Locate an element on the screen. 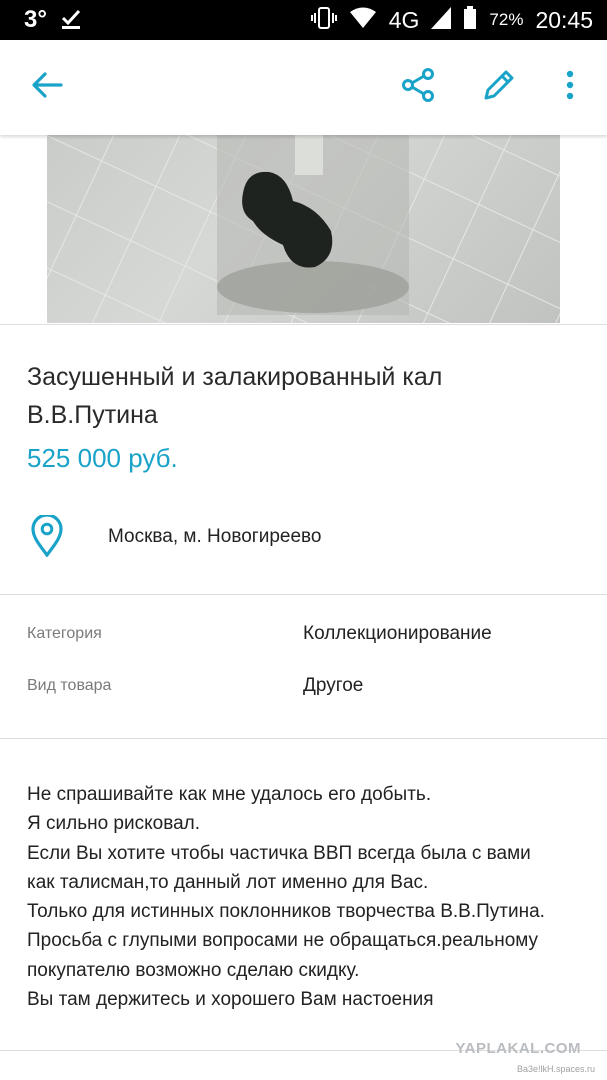  status-bar-right: 4G 72% 20:45 is located at coordinates (451, 20).